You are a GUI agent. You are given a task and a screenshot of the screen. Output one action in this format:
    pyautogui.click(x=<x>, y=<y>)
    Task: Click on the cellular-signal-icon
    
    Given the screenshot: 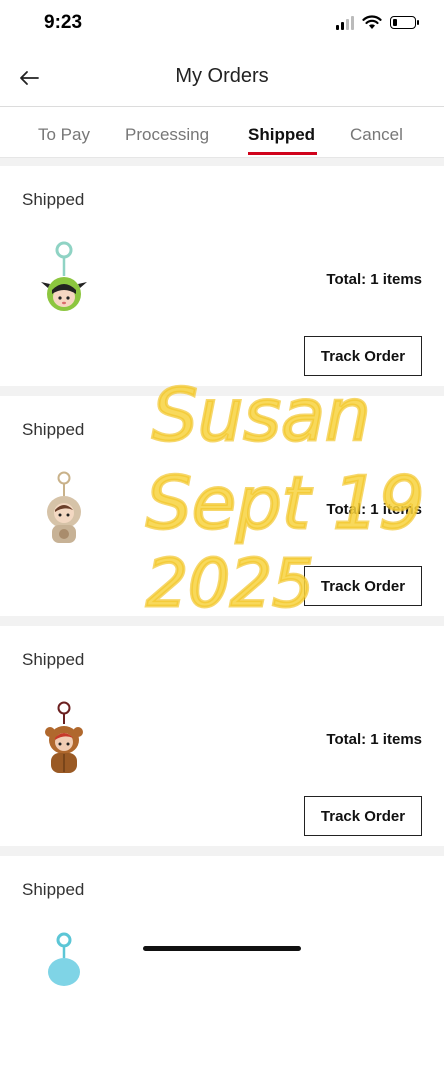 What is the action you would take?
    pyautogui.click(x=345, y=22)
    